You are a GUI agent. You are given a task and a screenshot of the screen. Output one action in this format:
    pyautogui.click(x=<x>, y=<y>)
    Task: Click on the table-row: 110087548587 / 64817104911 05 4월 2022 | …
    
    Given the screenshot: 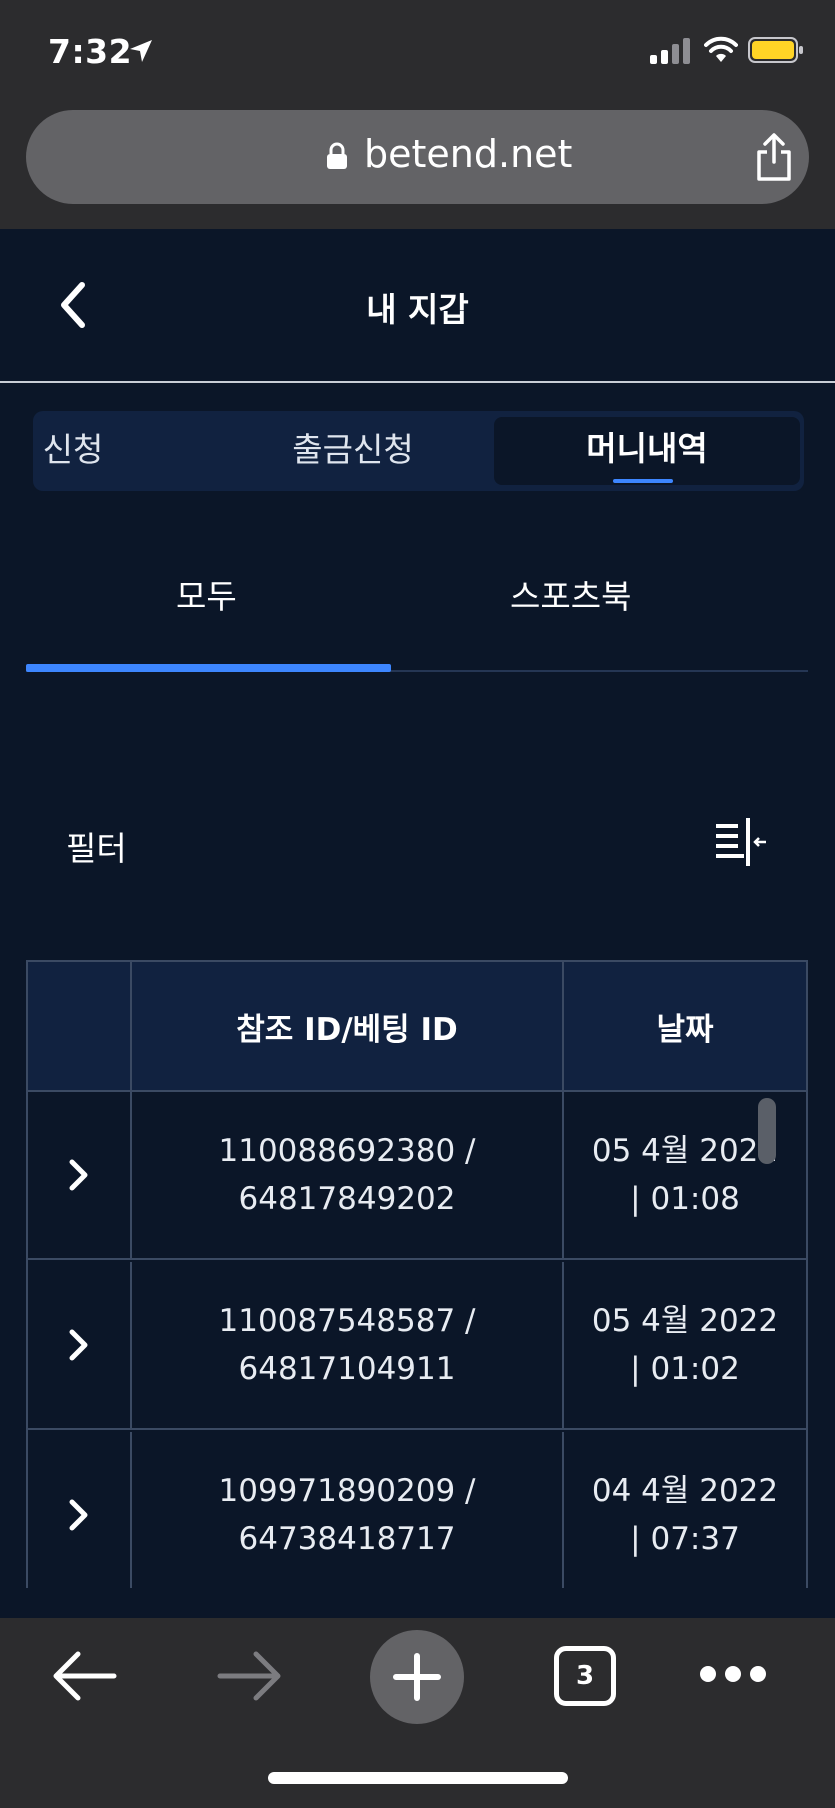 What is the action you would take?
    pyautogui.click(x=417, y=1346)
    